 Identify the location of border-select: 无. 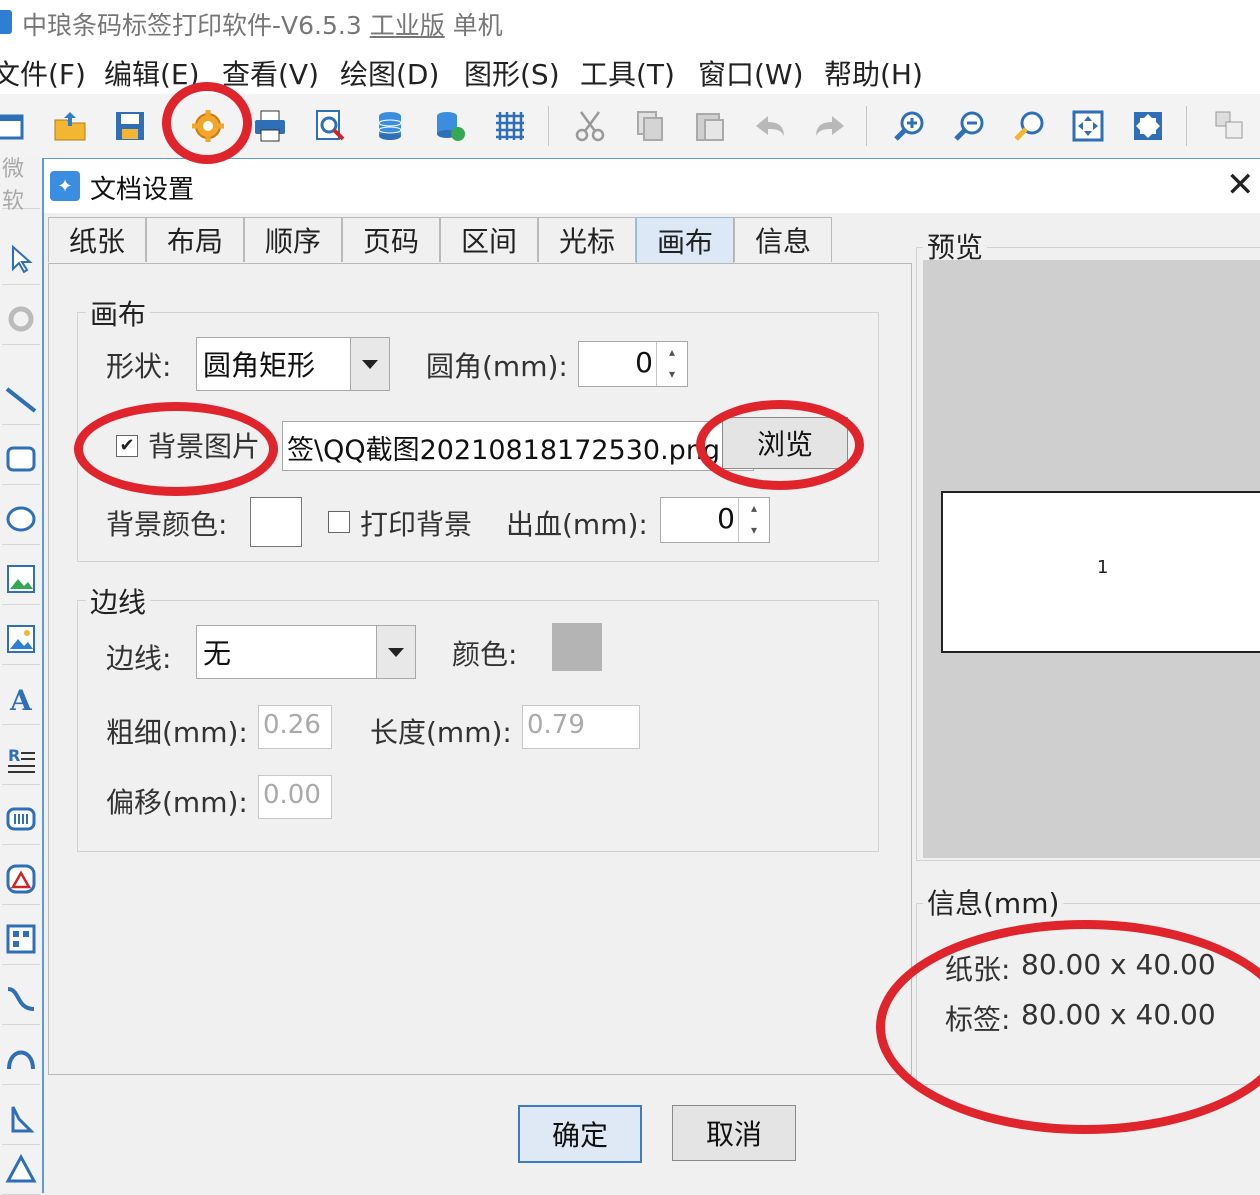
(306, 652).